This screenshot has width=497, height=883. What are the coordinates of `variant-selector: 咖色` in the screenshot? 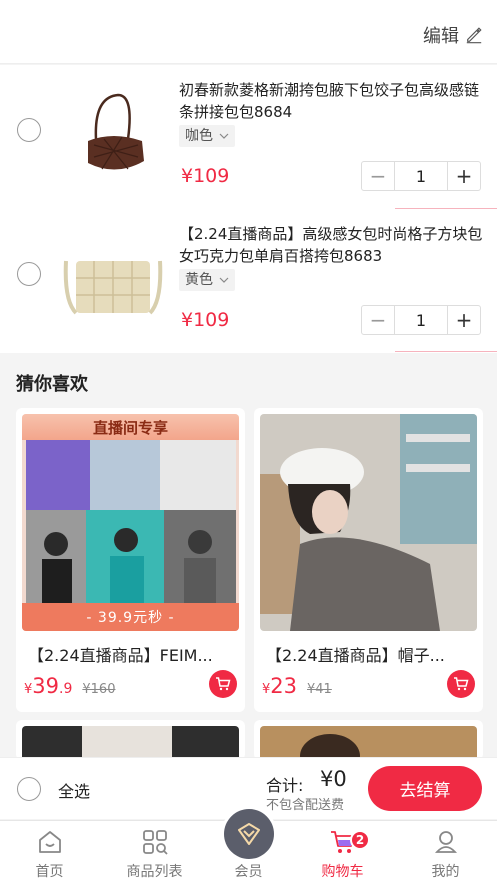 It's located at (207, 136).